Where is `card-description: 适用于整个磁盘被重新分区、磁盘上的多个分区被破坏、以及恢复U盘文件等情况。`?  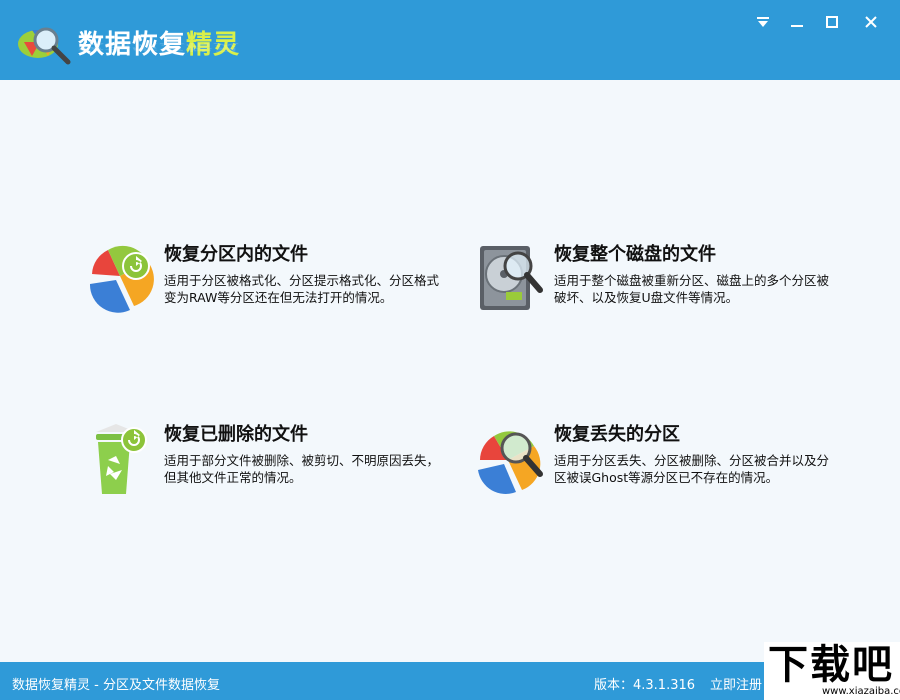 card-description: 适用于整个磁盘被重新分区、磁盘上的多个分区被破坏、以及恢复U盘文件等情况。 is located at coordinates (692, 289).